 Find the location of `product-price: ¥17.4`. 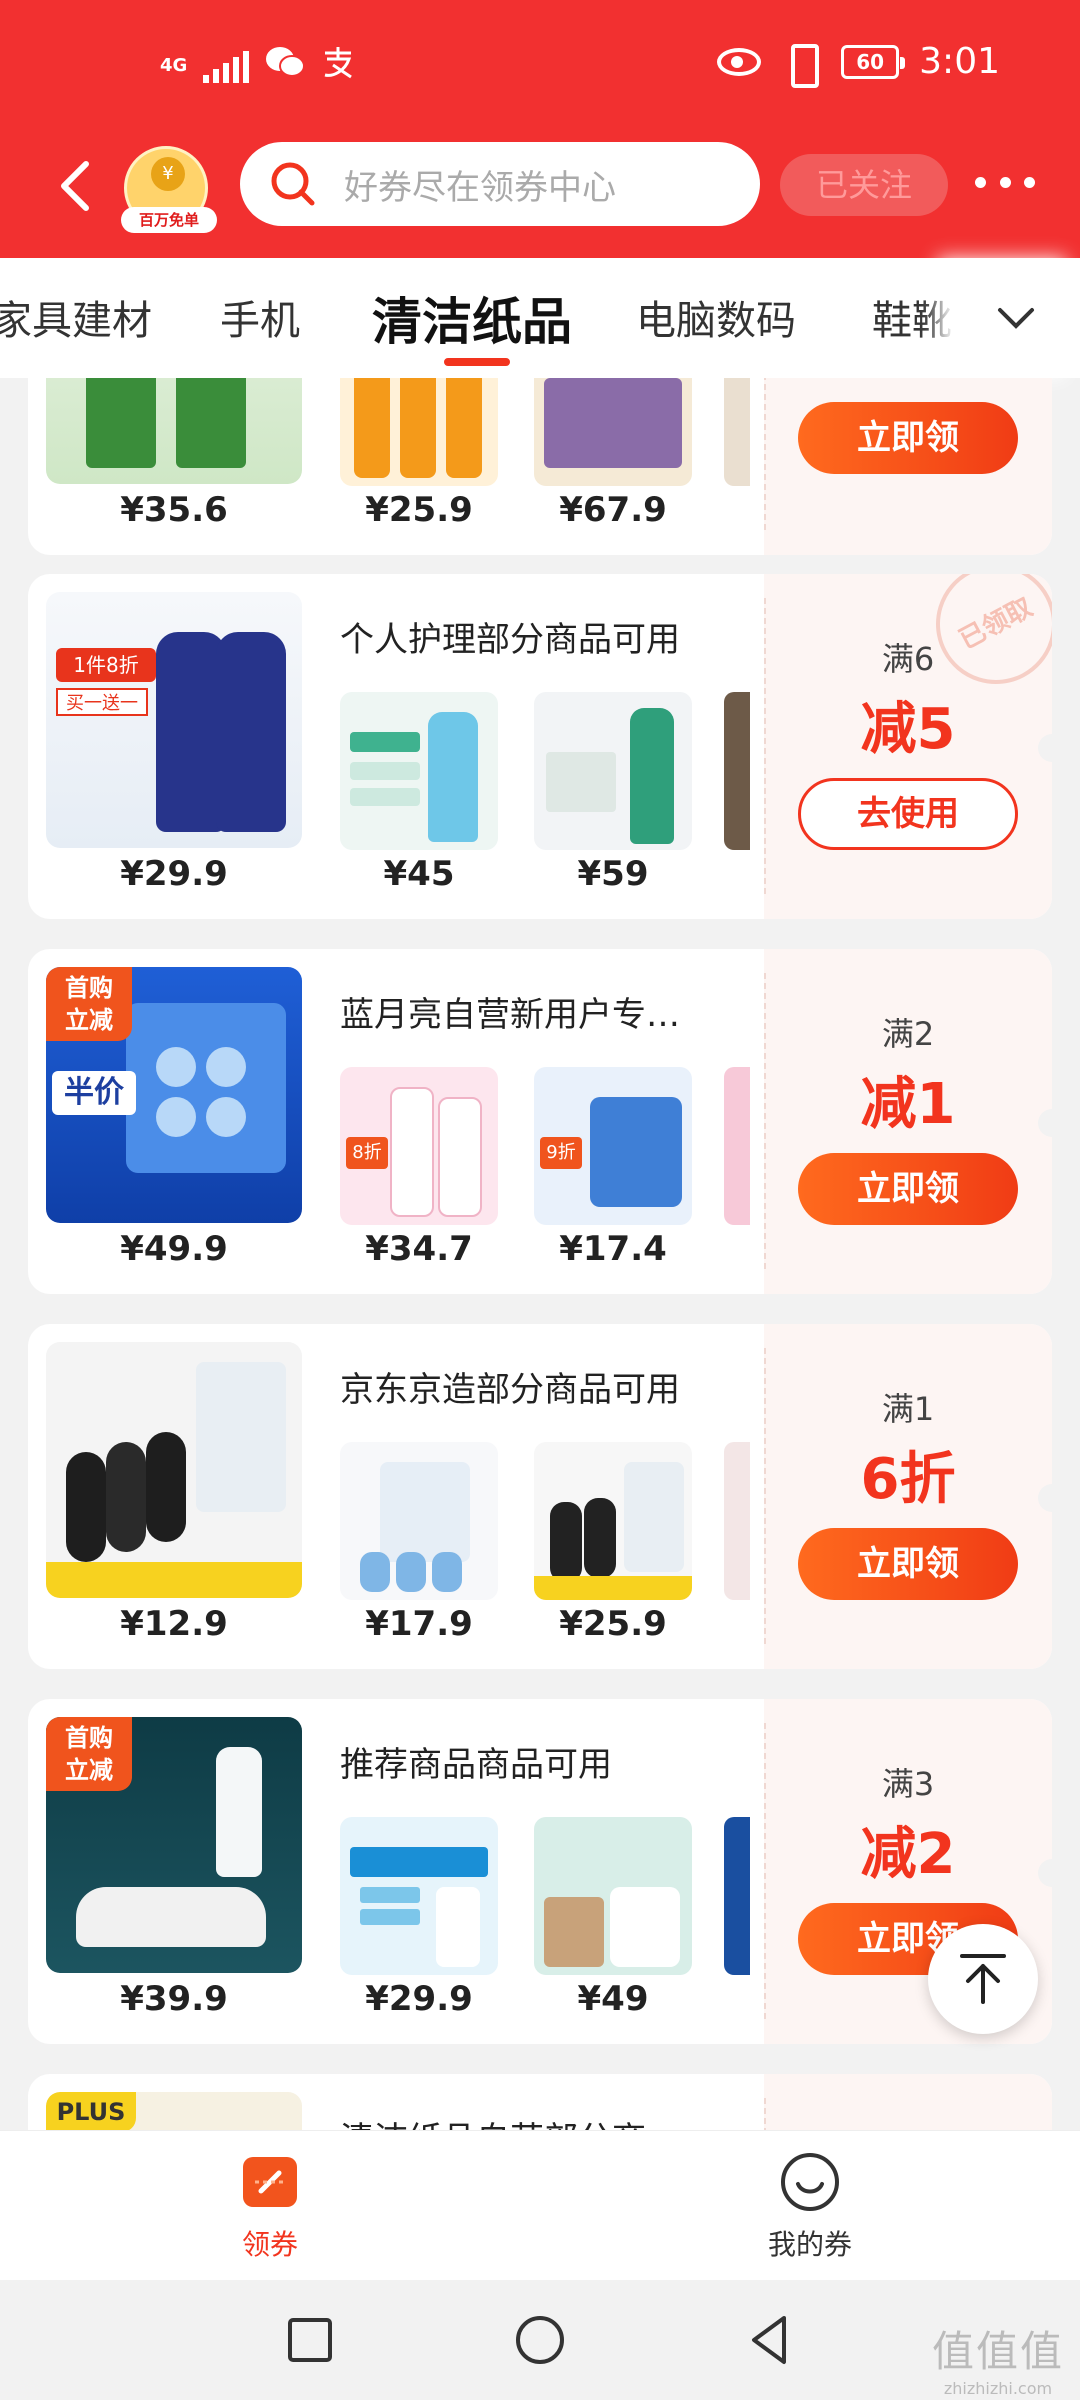

product-price: ¥17.4 is located at coordinates (613, 1249).